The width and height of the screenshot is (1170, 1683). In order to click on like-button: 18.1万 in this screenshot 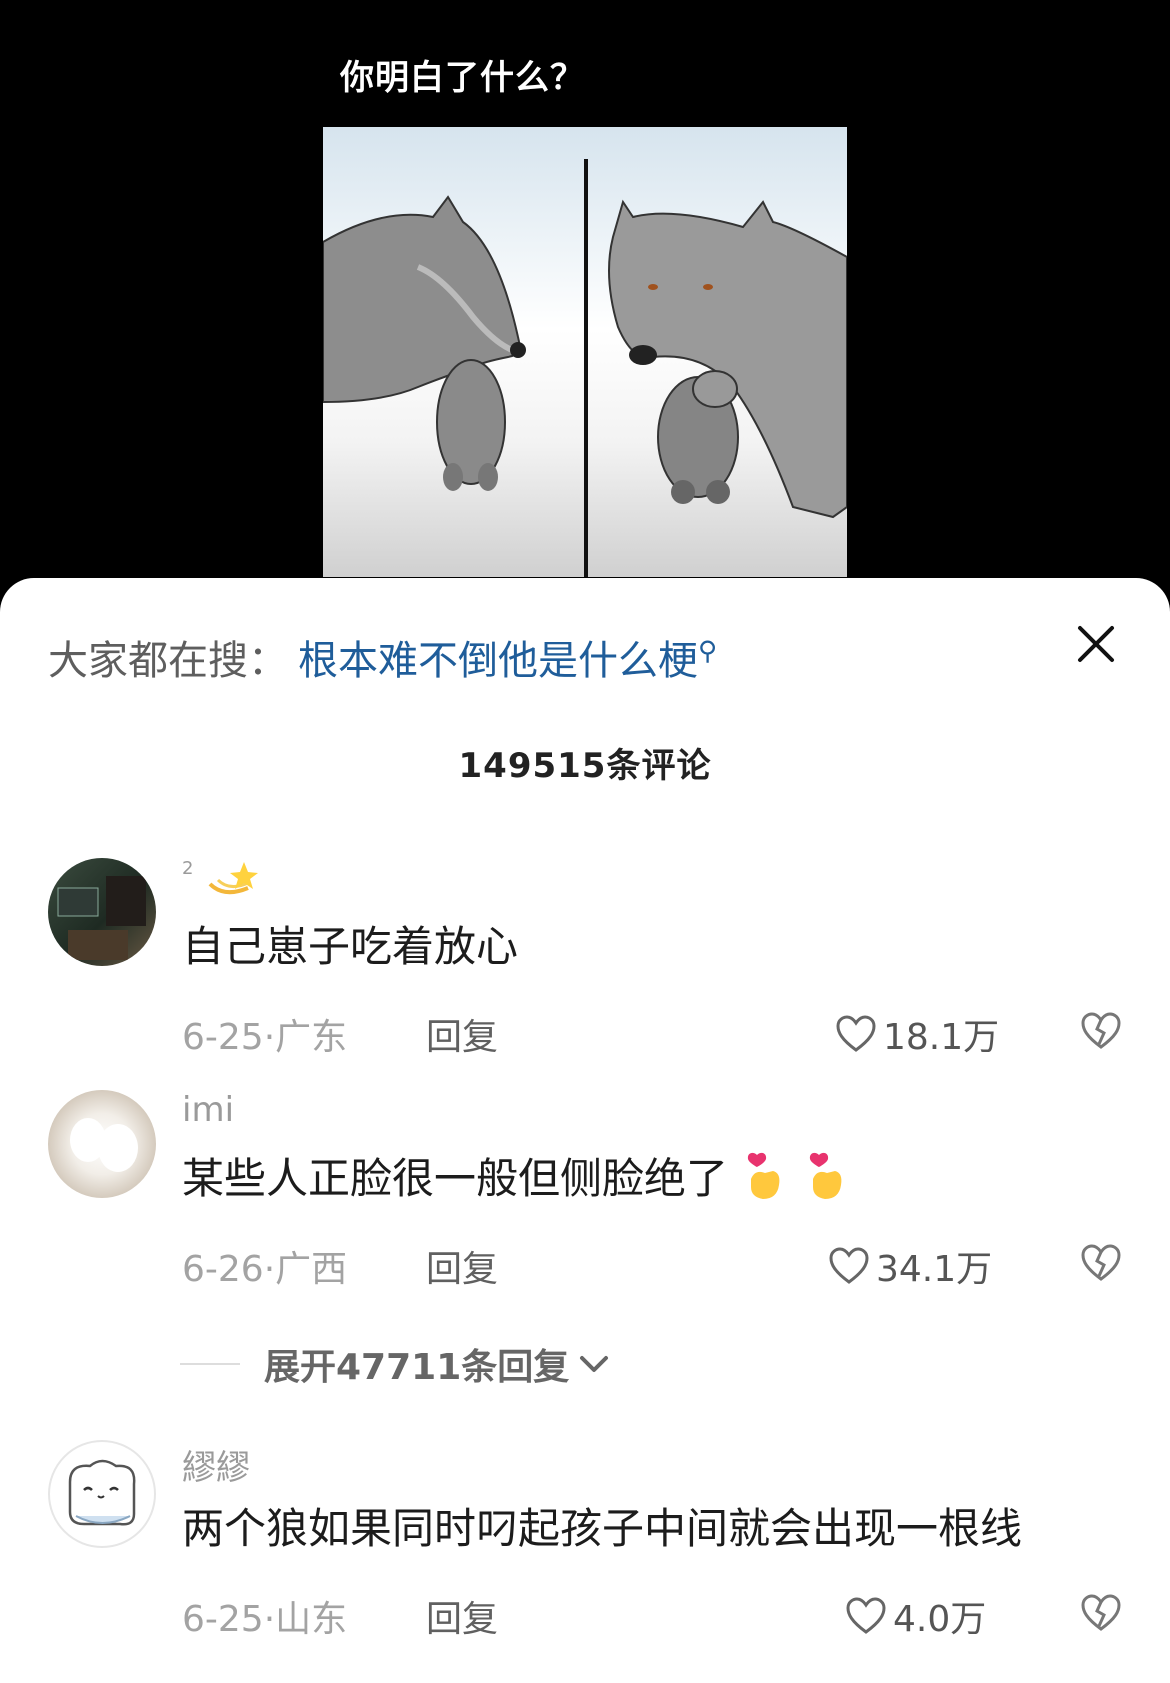, I will do `click(917, 1034)`.